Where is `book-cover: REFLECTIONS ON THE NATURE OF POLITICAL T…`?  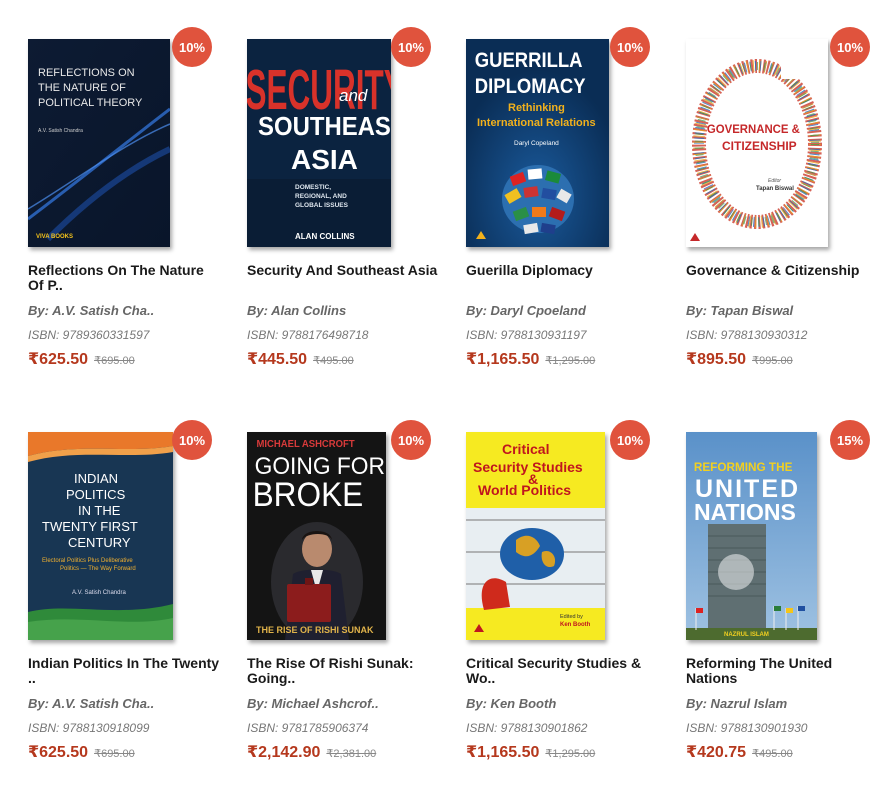
book-cover: REFLECTIONS ON THE NATURE OF POLITICAL T… is located at coordinates (99, 143).